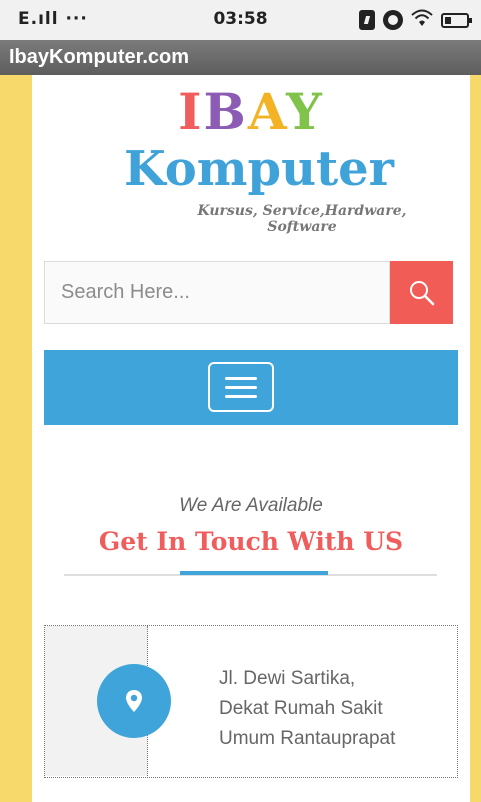 This screenshot has width=481, height=802. I want to click on map-pin-icon, so click(134, 701).